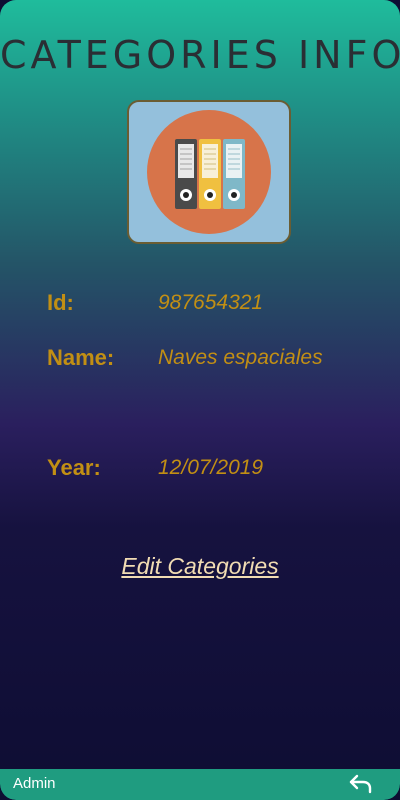 Image resolution: width=400 pixels, height=800 pixels. What do you see at coordinates (240, 357) in the screenshot?
I see `name-value: Naves espaciales` at bounding box center [240, 357].